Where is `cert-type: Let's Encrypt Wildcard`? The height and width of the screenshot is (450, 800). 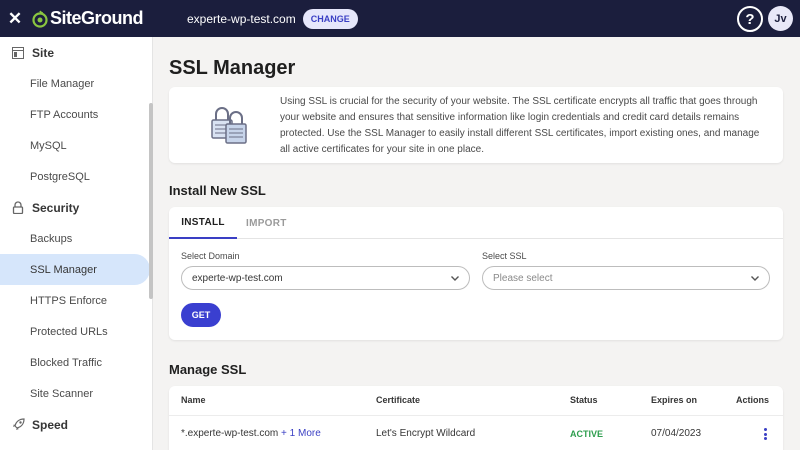 cert-type: Let's Encrypt Wildcard is located at coordinates (426, 433).